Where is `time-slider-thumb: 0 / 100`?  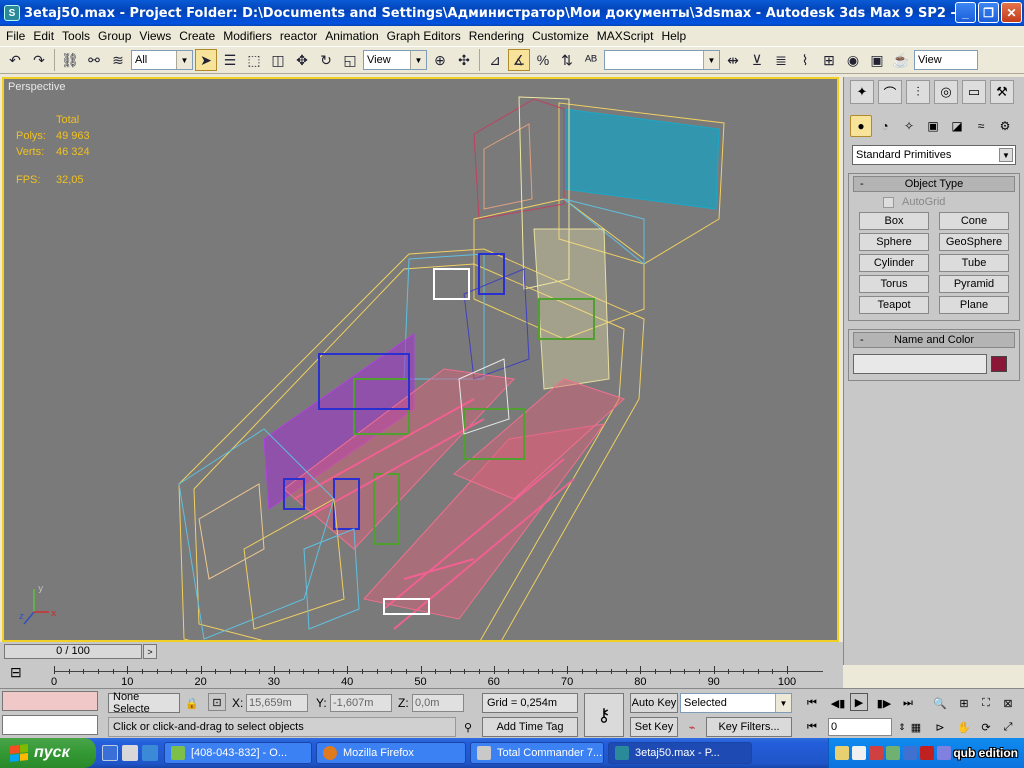 time-slider-thumb: 0 / 100 is located at coordinates (73, 651).